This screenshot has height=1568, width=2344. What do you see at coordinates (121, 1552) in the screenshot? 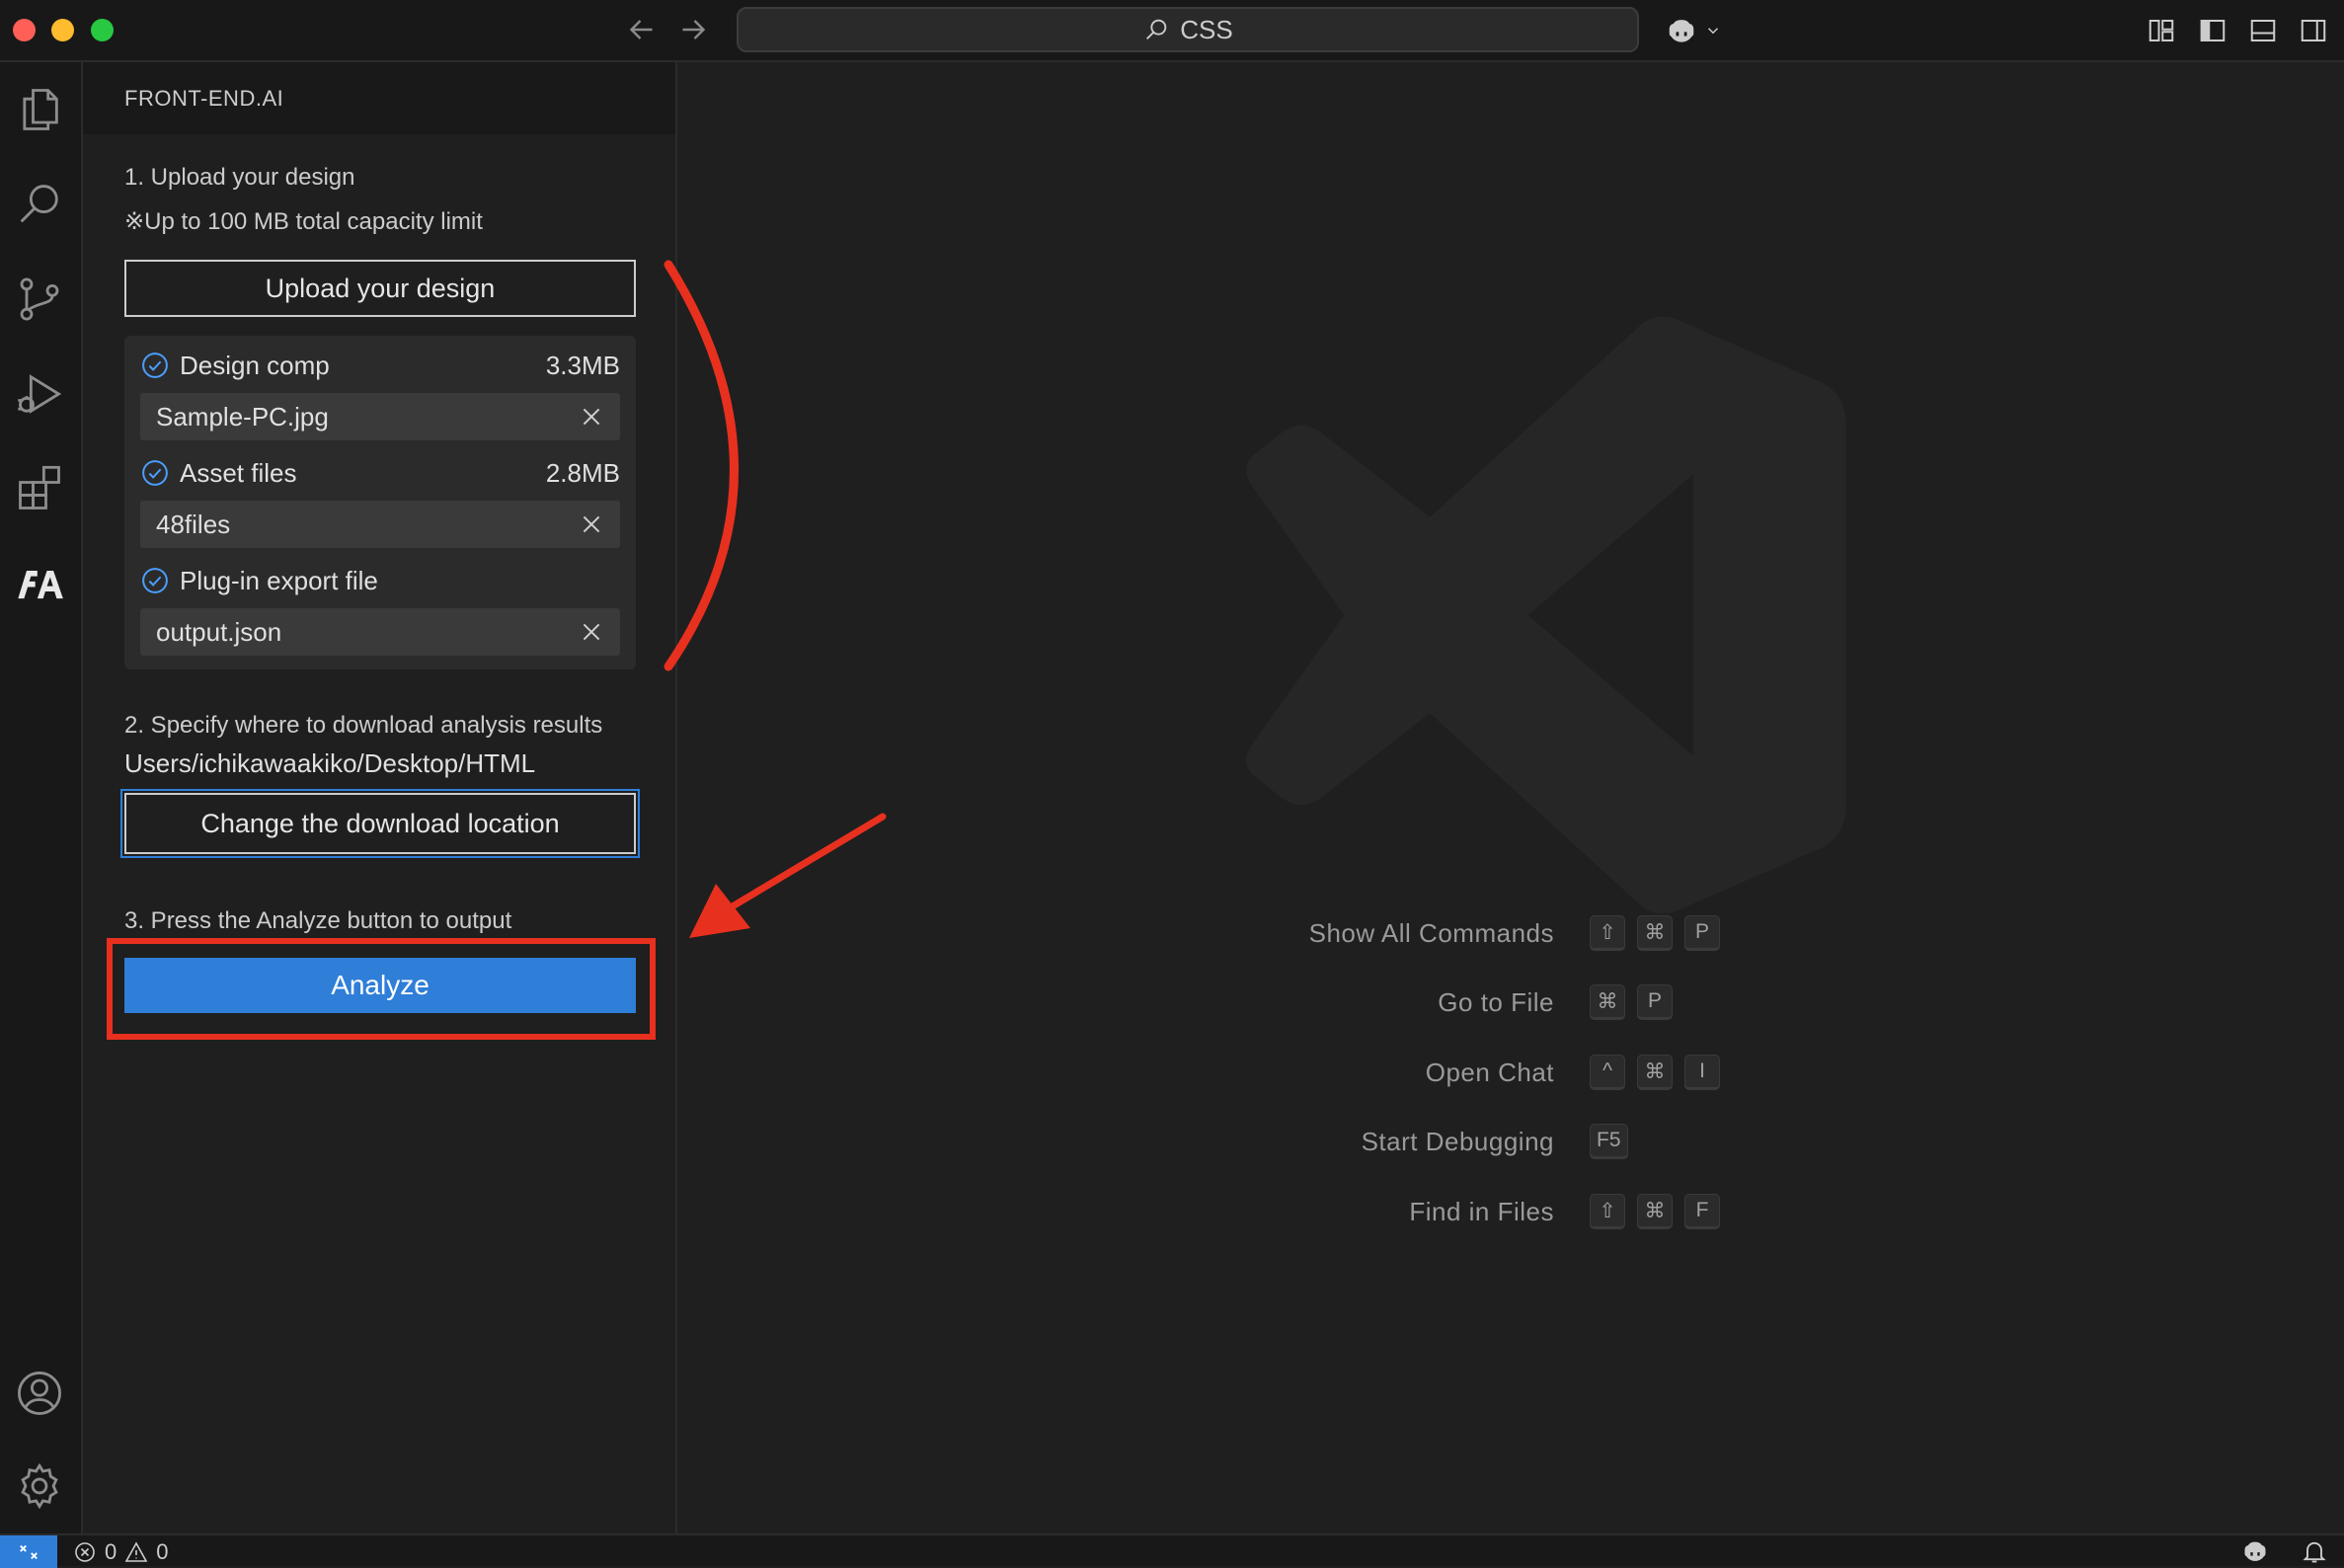
I see `problems-indicator: 0 0` at bounding box center [121, 1552].